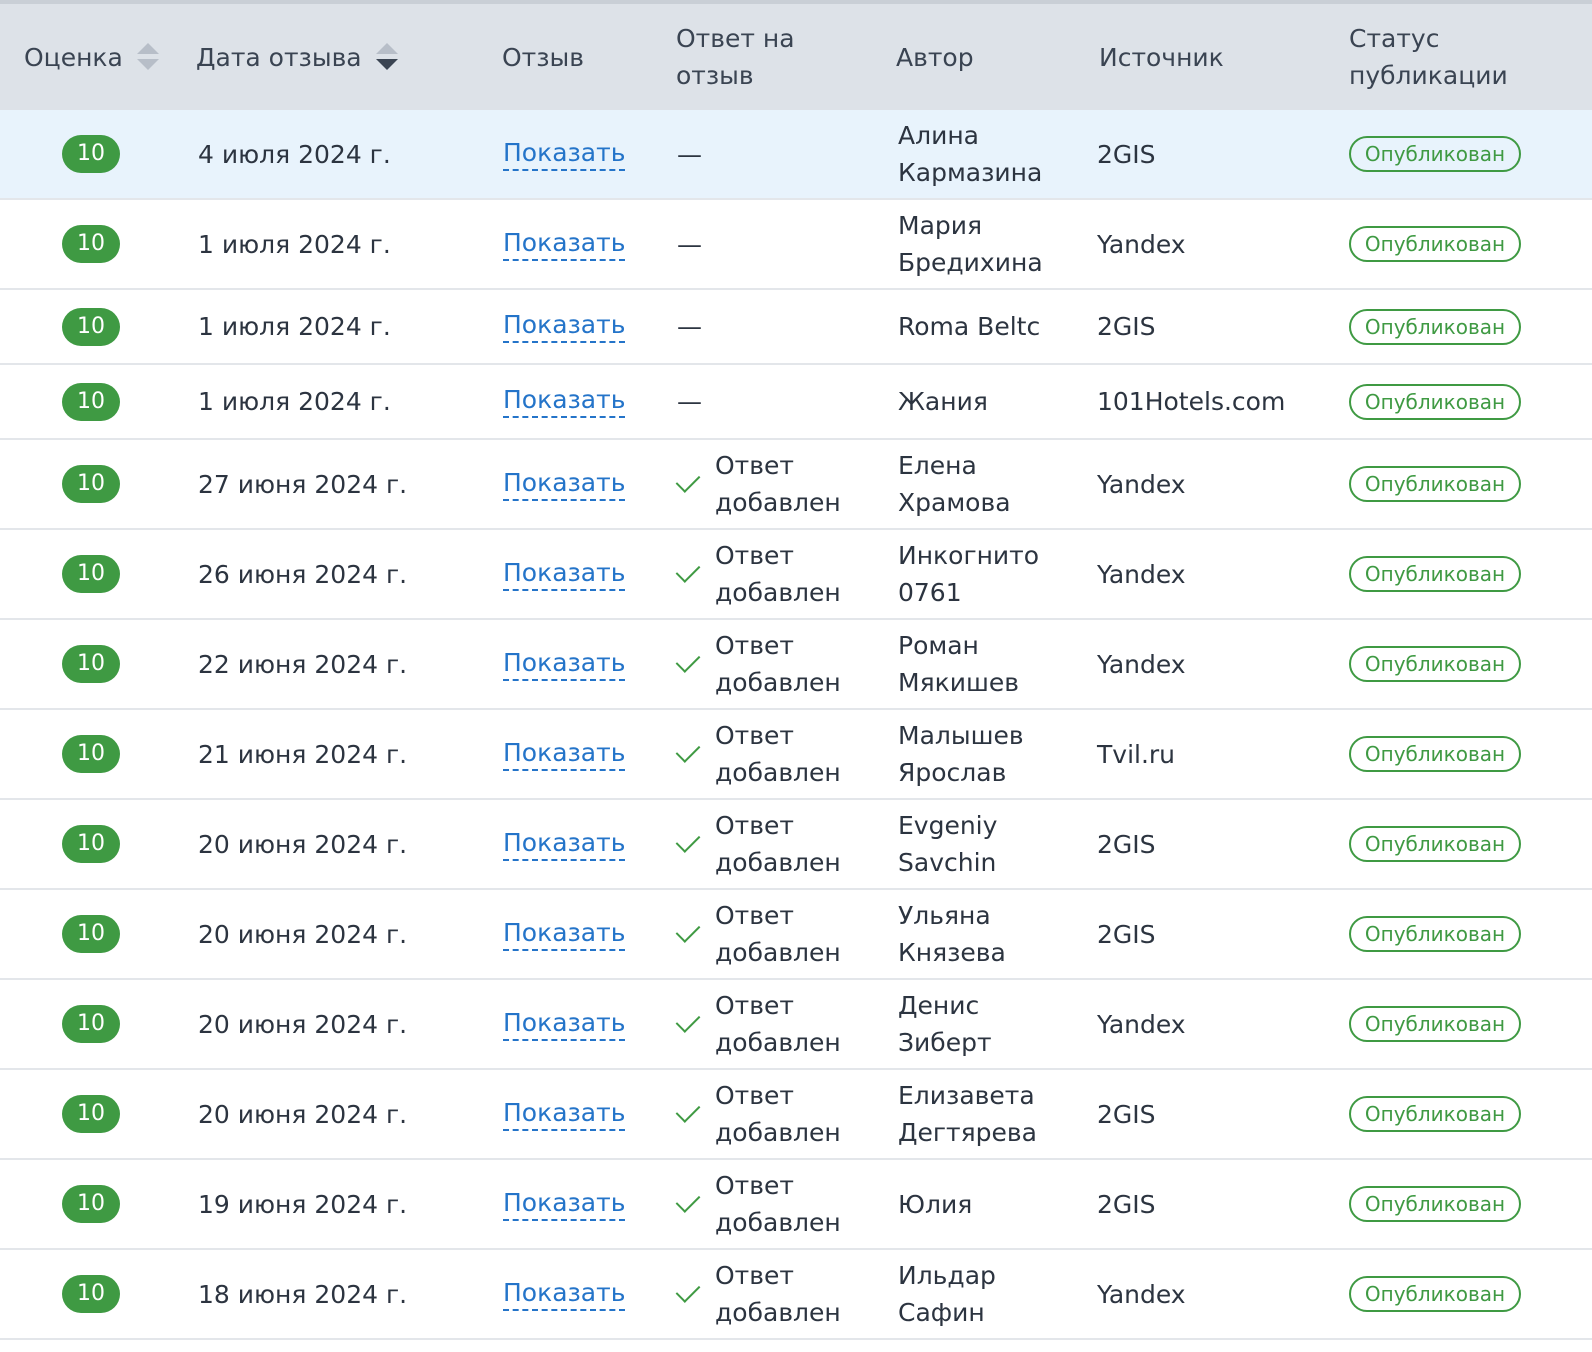 This screenshot has height=1352, width=1592. What do you see at coordinates (342, 57) in the screenshot?
I see `header-date: Дата отзыва` at bounding box center [342, 57].